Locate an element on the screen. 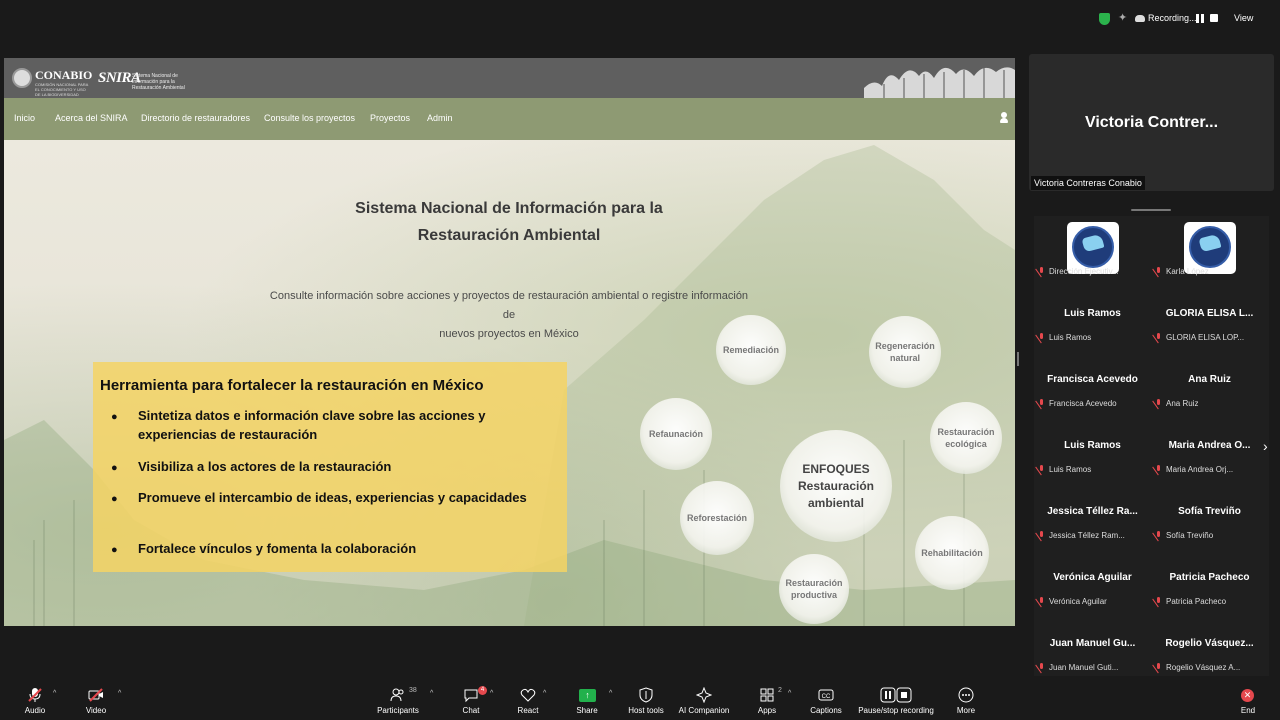 The height and width of the screenshot is (720, 1280). nav-directorio: Directorio de restauradores is located at coordinates (195, 118).